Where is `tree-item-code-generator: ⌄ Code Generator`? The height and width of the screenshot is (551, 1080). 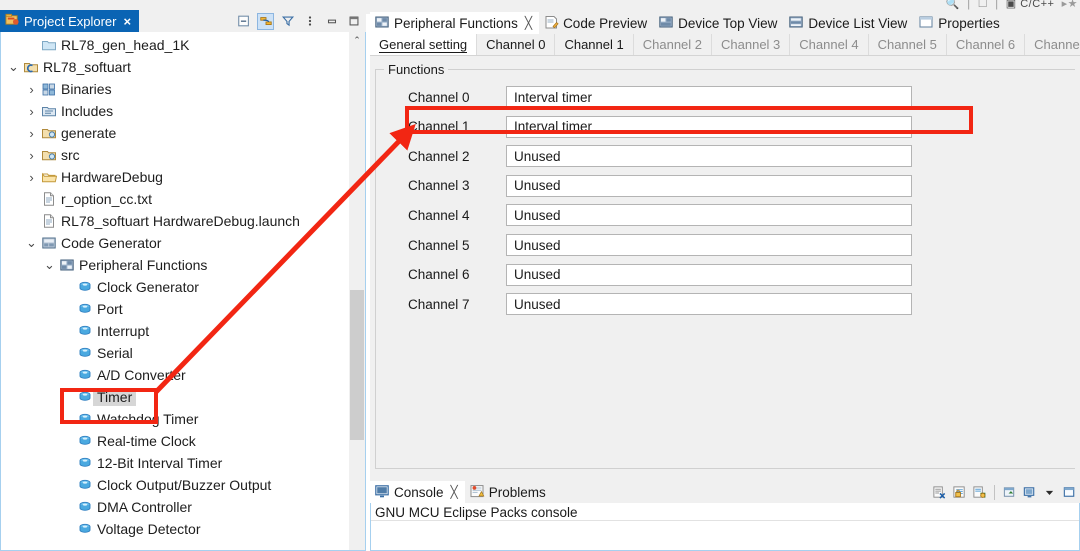
tree-item-code-generator: ⌄ Code Generator is located at coordinates (175, 243).